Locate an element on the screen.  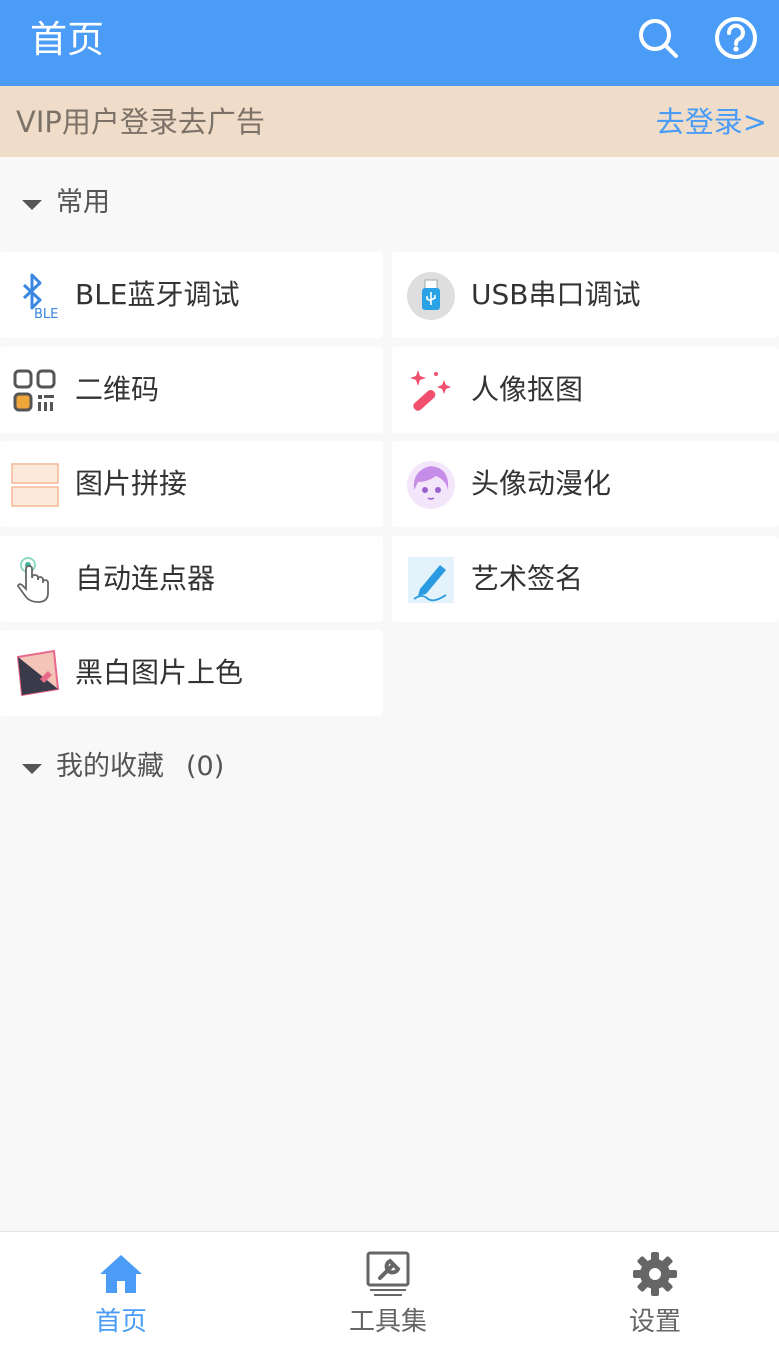
tool-label: 人像抠图 is located at coordinates (527, 389).